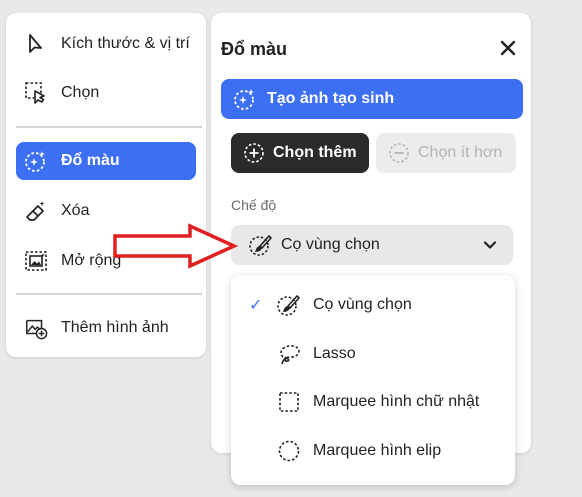  I want to click on generate-image-button: Tạo ảnh tạo sinh, so click(372, 99).